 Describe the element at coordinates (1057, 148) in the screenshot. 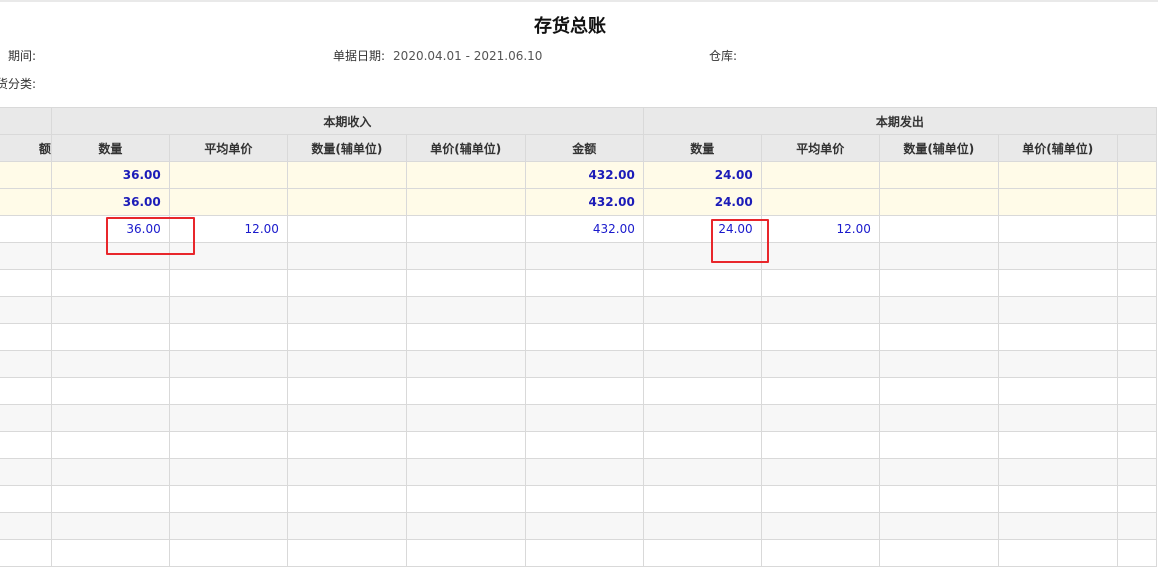

I see `col-header-outgo-aux-price: 单价(辅单位)` at that location.